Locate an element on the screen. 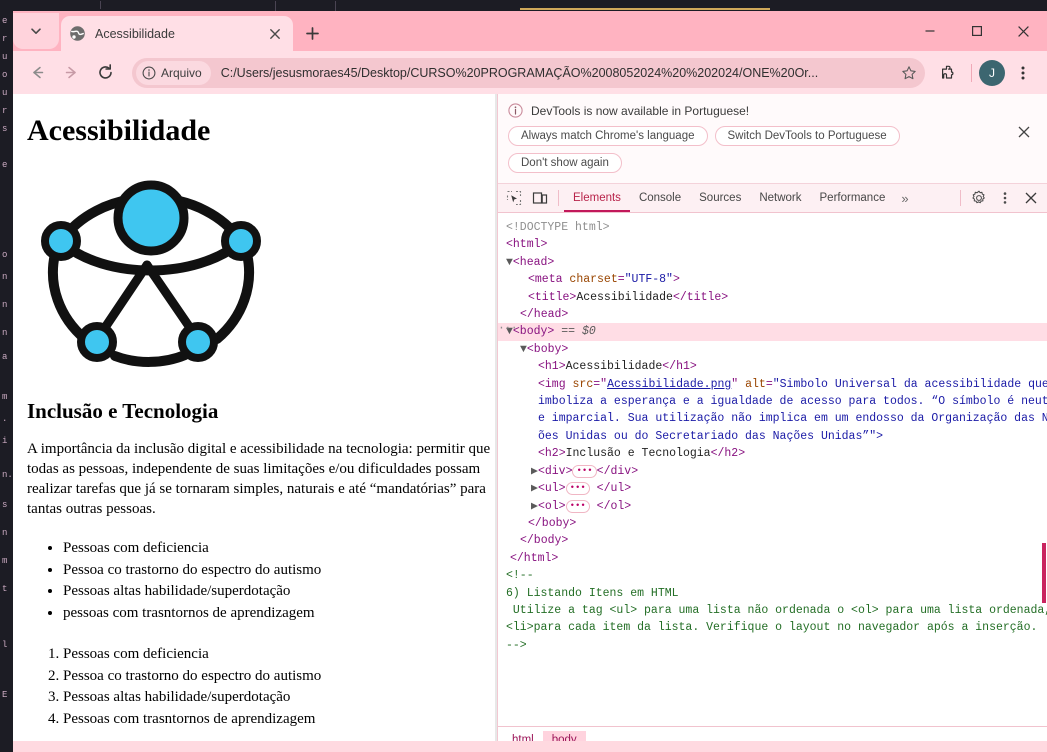  h1-tag-name: h1 is located at coordinates (551, 367).